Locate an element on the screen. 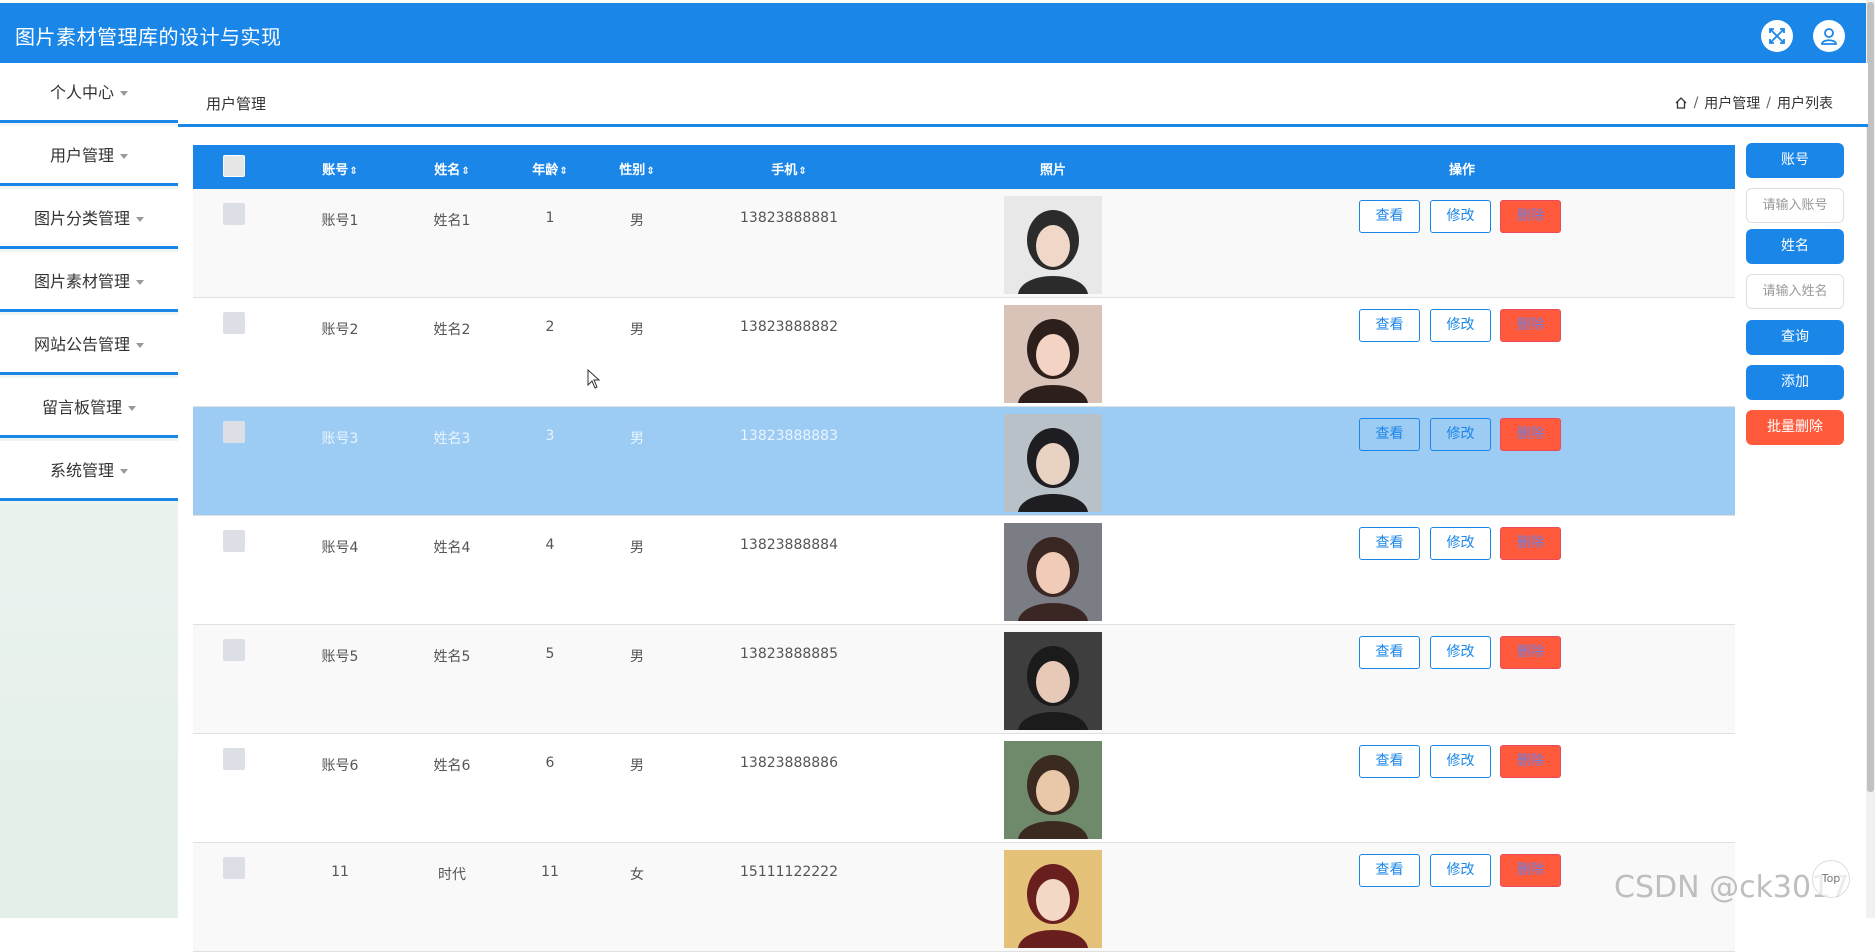 Image resolution: width=1875 pixels, height=952 pixels. cell-phone: 13823888886 is located at coordinates (789, 763).